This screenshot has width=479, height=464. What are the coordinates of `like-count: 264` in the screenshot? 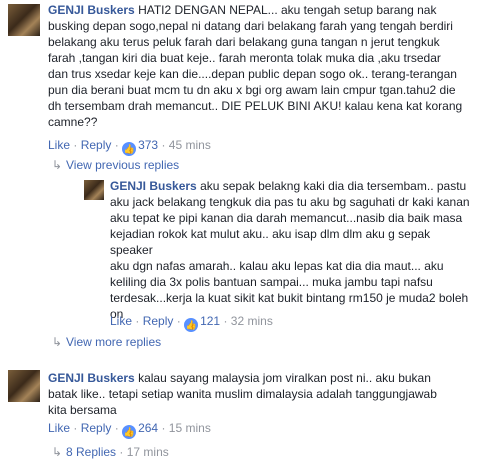 It's located at (148, 428).